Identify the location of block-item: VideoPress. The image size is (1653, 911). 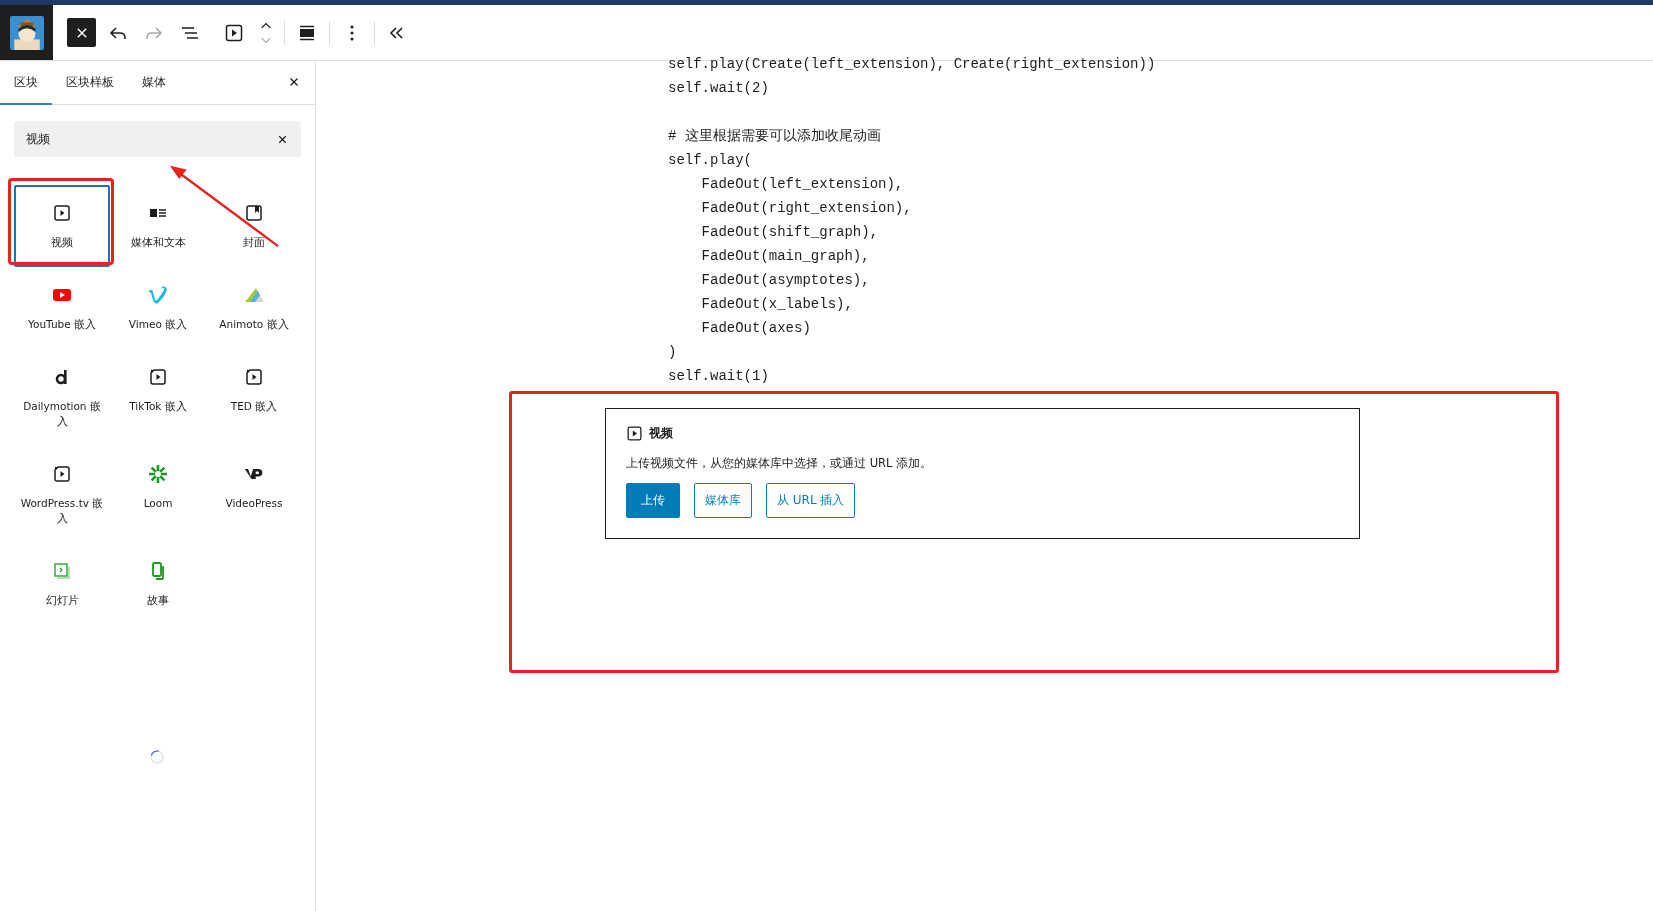
(254, 487).